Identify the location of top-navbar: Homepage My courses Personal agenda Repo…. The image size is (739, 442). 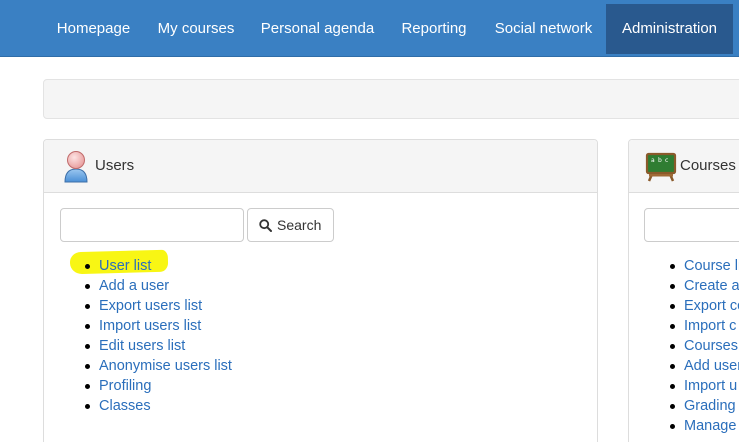
(369, 28).